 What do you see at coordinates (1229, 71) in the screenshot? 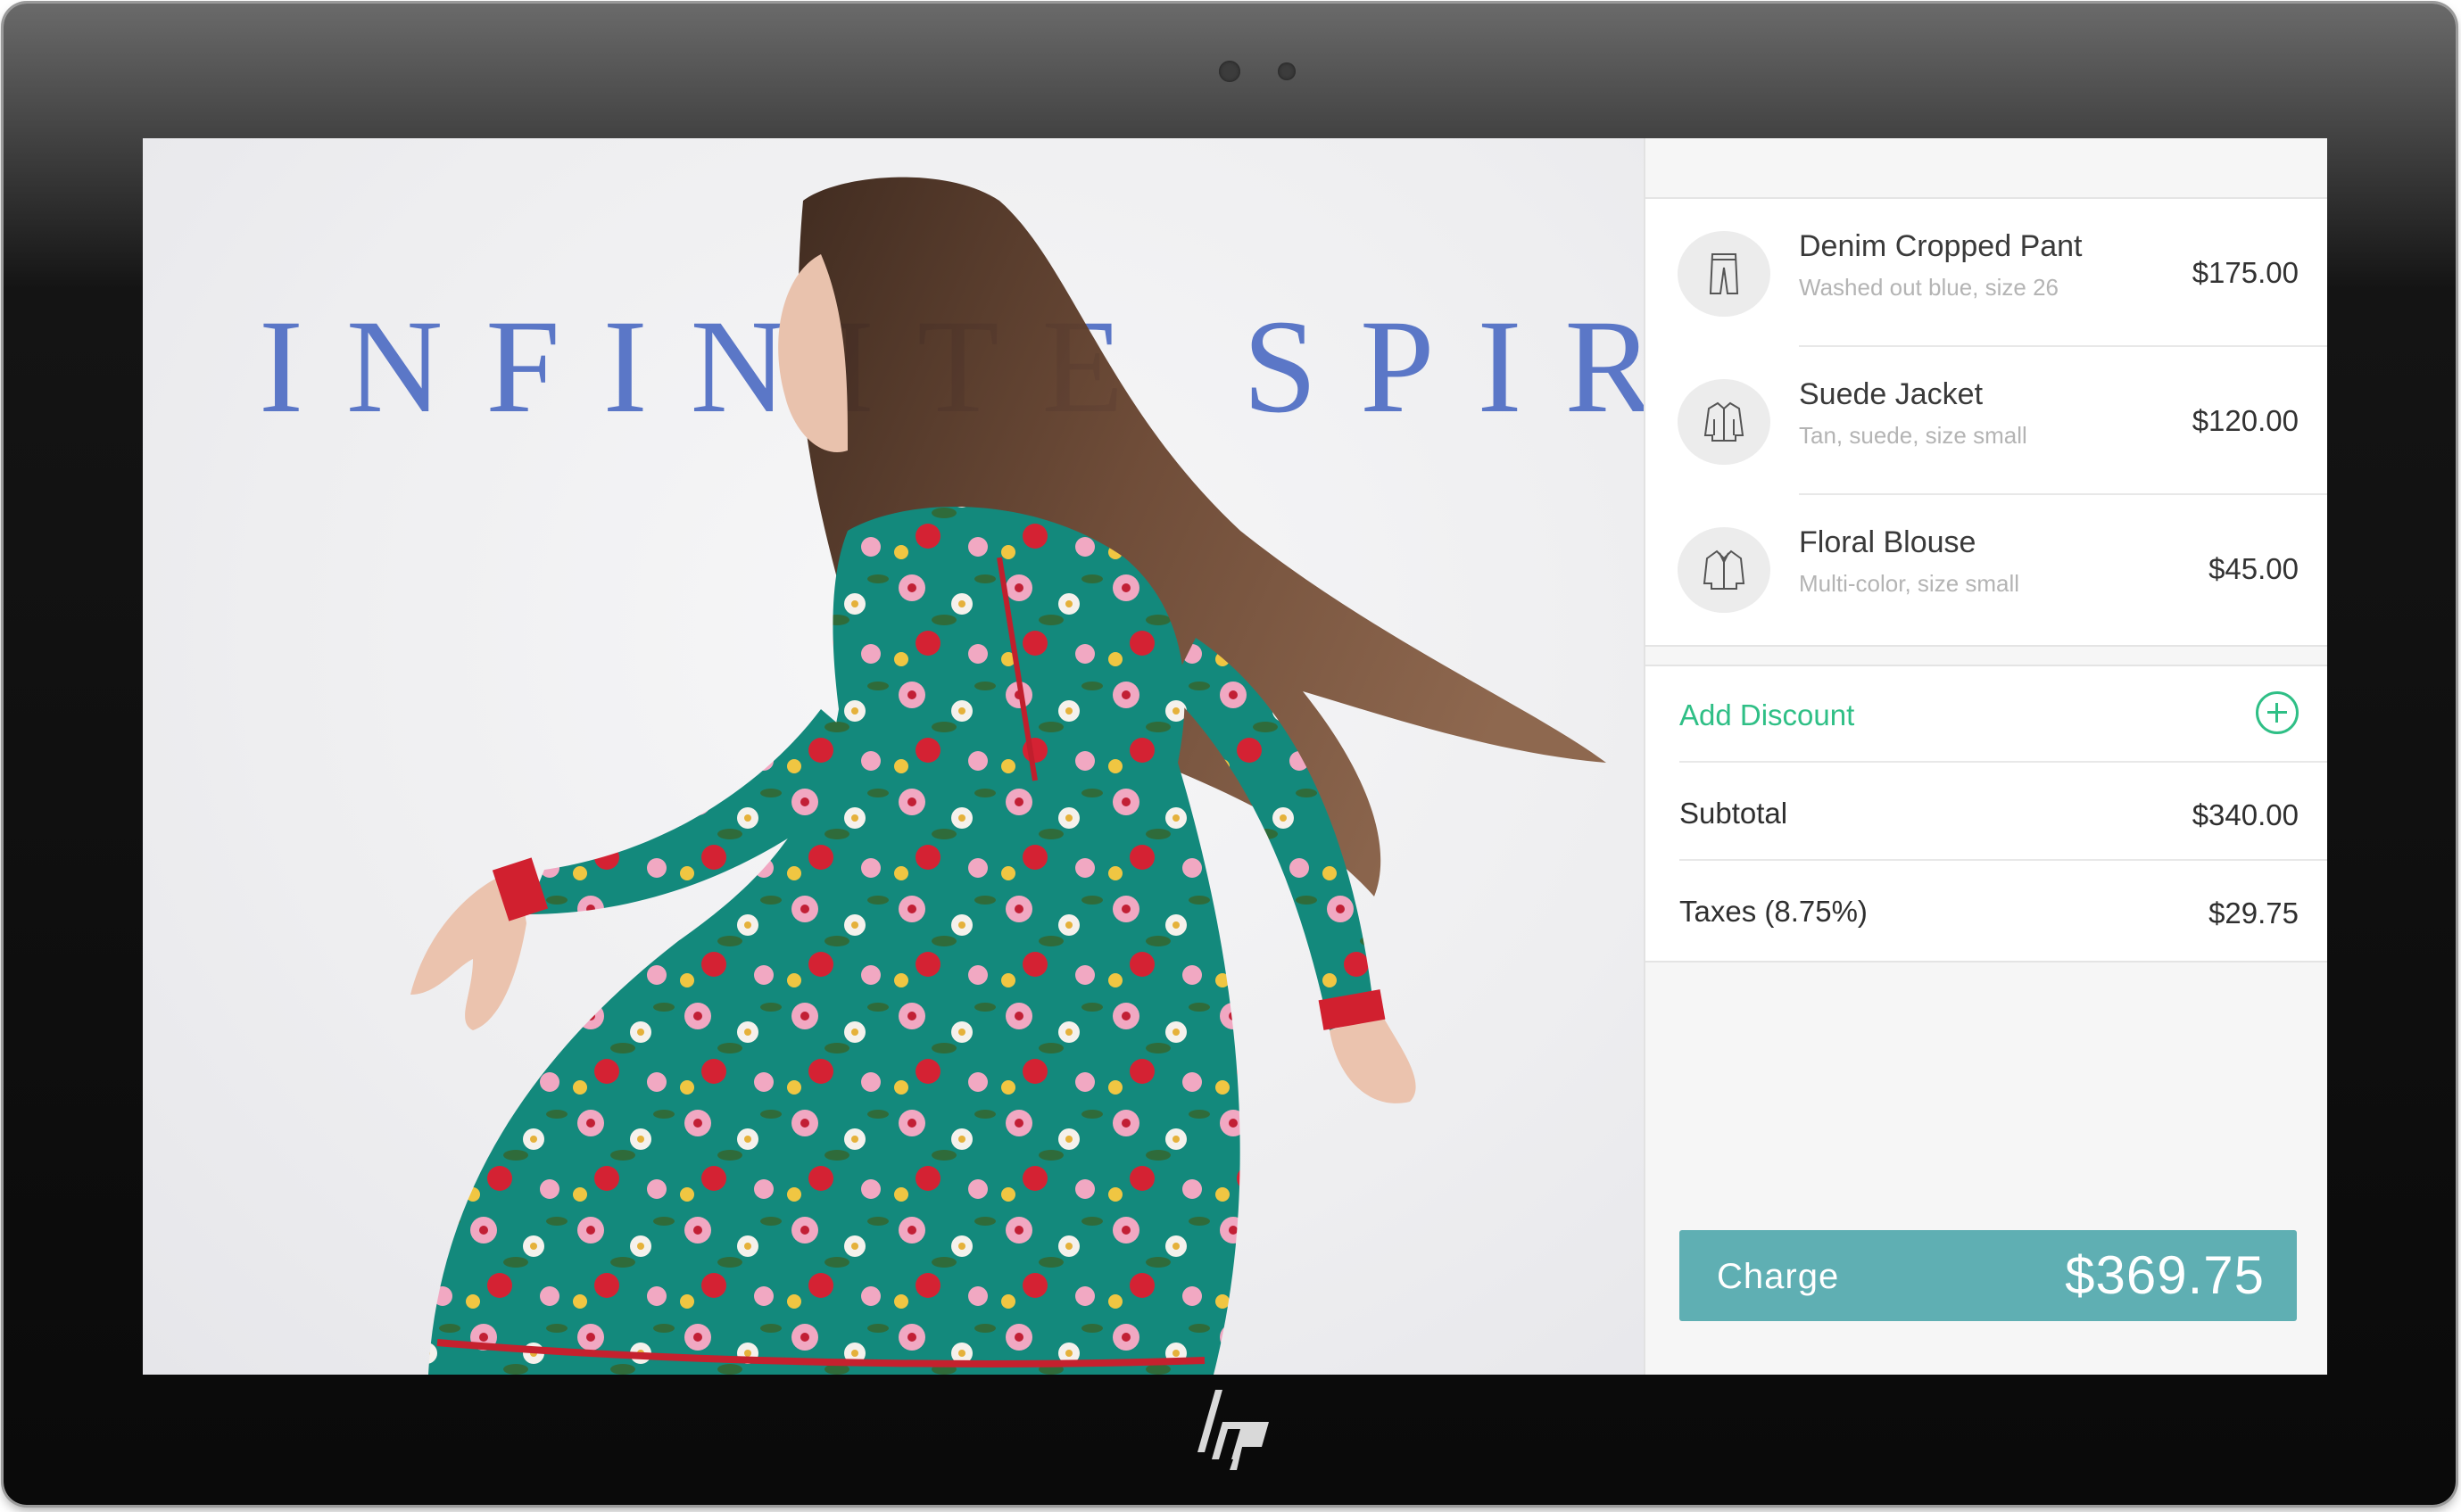
I see `camera-lens` at bounding box center [1229, 71].